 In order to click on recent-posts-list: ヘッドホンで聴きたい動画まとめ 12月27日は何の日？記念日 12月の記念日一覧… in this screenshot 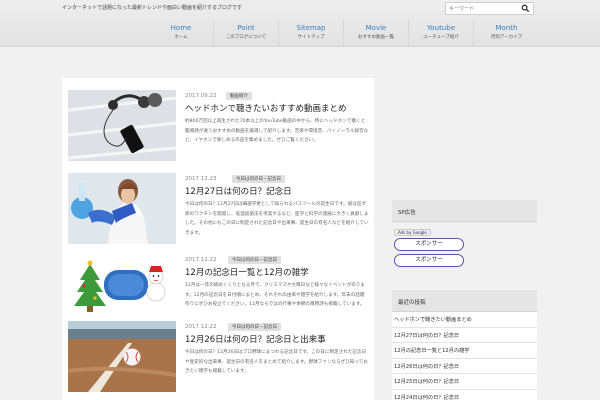, I will do `click(464, 356)`.